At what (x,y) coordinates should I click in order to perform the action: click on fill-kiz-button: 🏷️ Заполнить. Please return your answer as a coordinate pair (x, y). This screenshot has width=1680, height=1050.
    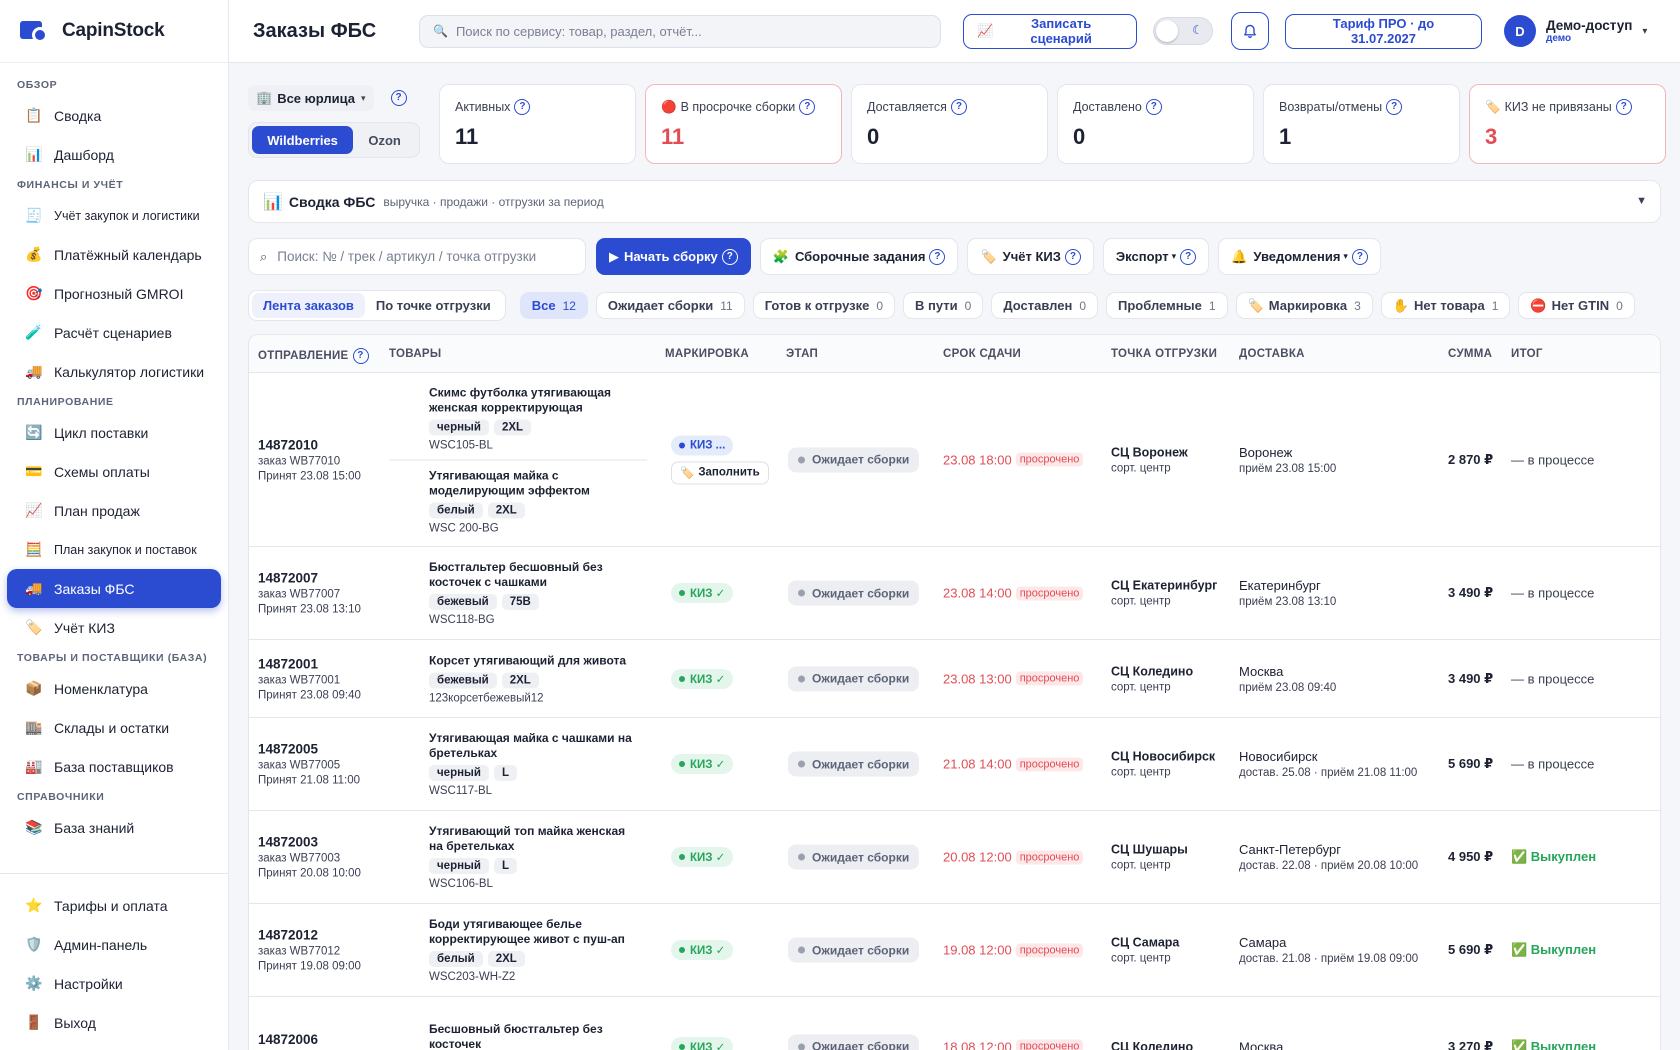
    Looking at the image, I should click on (720, 472).